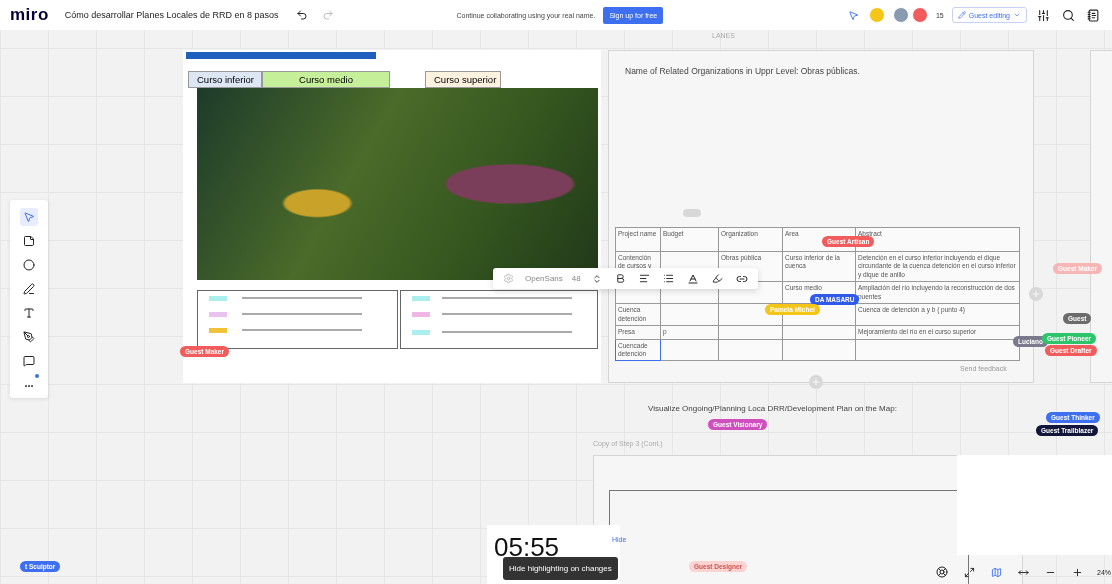  What do you see at coordinates (560, 568) in the screenshot?
I see `tooltip: Hide highlighting on changes` at bounding box center [560, 568].